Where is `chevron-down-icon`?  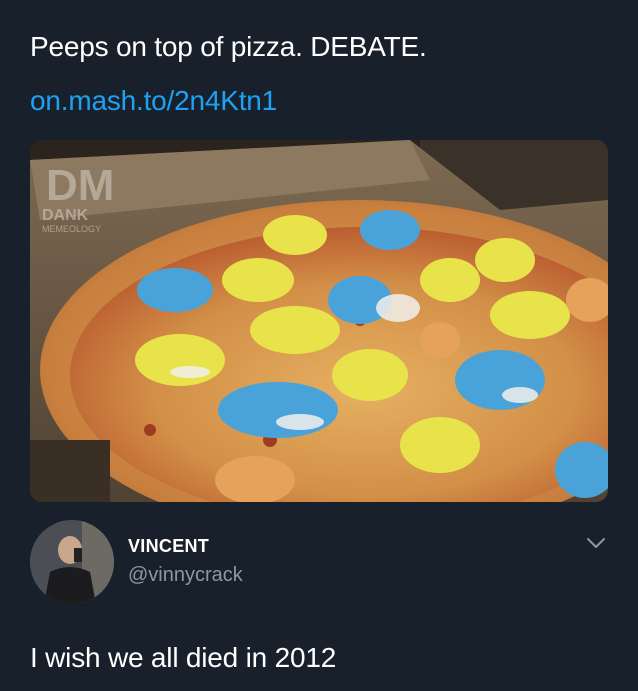 chevron-down-icon is located at coordinates (596, 543).